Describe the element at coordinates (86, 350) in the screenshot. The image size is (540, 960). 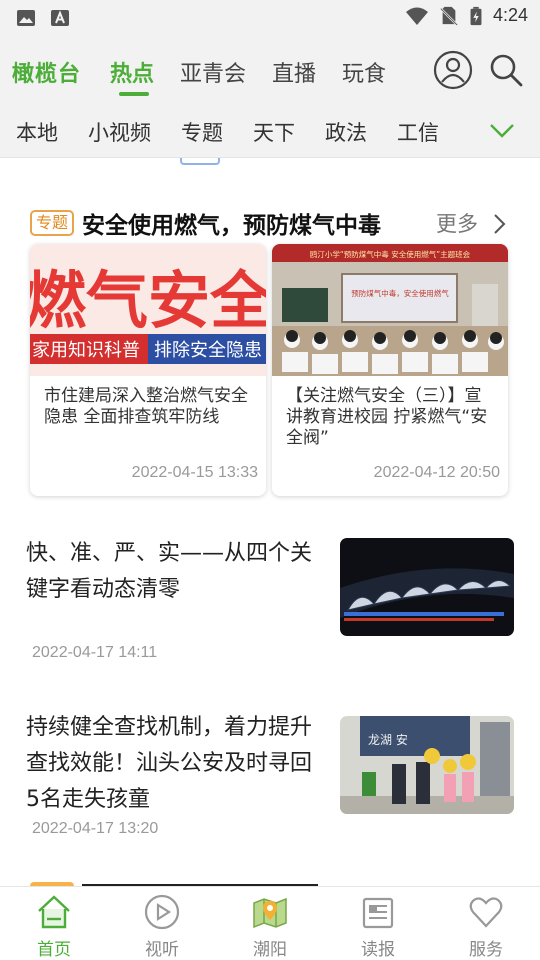
I see `image-band-left: 家用知识科普` at that location.